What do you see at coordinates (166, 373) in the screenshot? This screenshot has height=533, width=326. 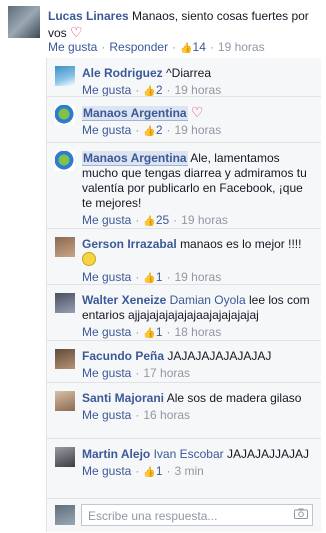 I see `timestamp: 17 horas` at bounding box center [166, 373].